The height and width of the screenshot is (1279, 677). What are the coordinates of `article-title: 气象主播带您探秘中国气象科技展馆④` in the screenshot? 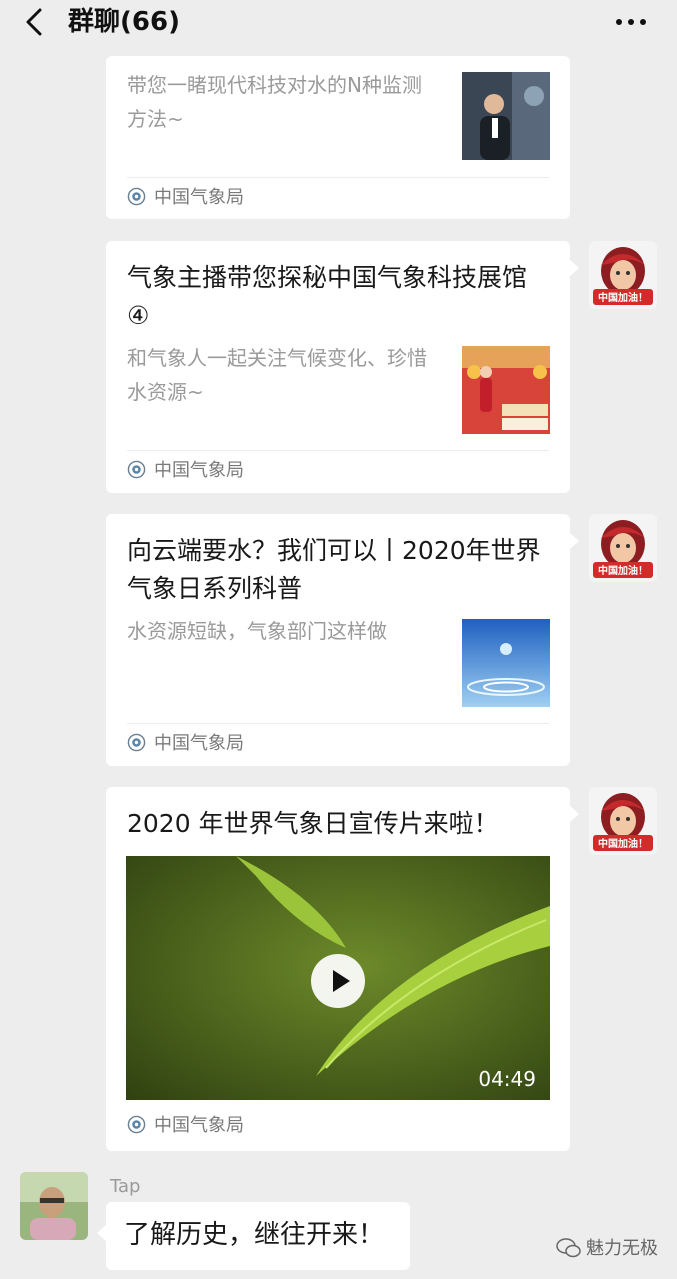 It's located at (327, 296).